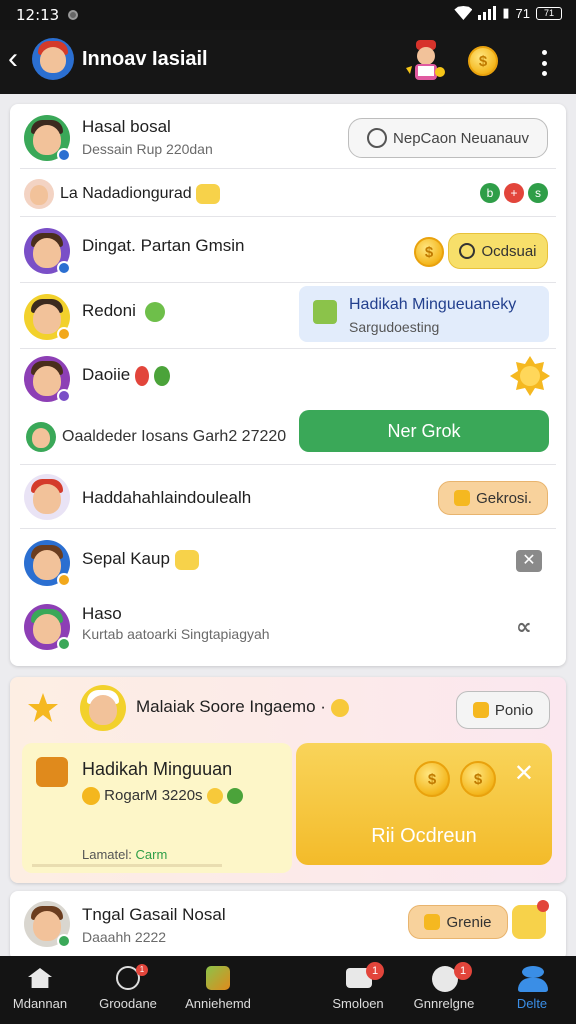 The height and width of the screenshot is (1024, 576). I want to click on status-time: 12:13, so click(38, 15).